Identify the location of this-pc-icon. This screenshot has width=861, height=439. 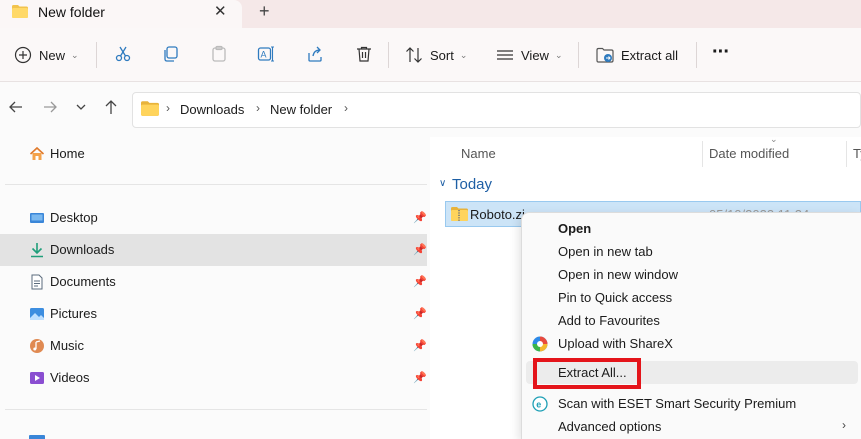
(37, 437).